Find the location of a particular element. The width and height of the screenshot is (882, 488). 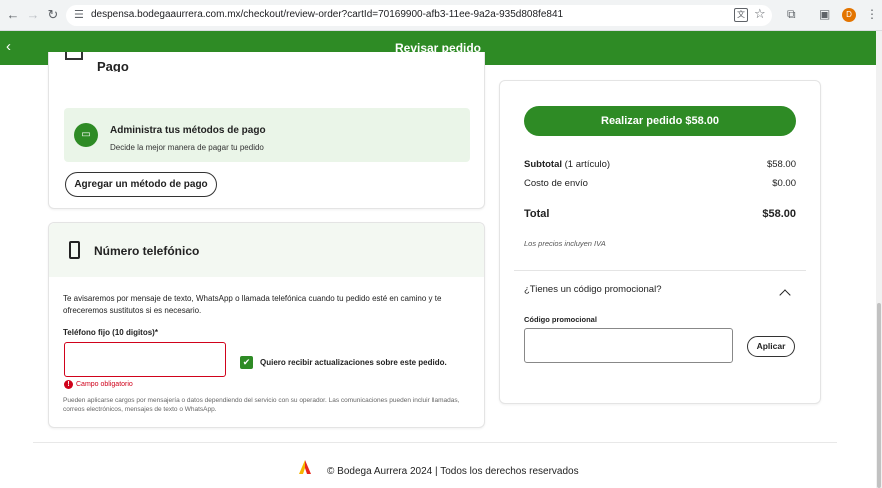

translate-icon: 文 is located at coordinates (741, 15).